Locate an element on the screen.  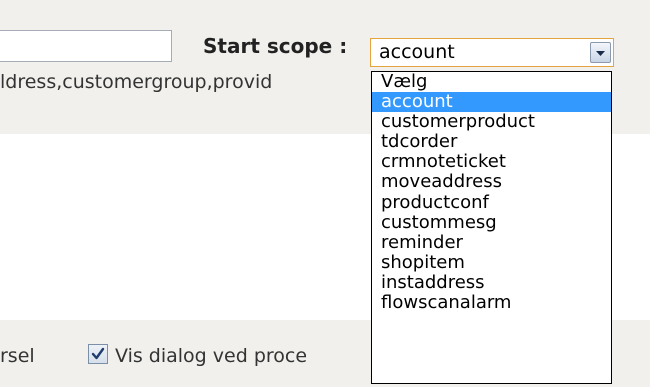
dropdown-option: account is located at coordinates (491, 102).